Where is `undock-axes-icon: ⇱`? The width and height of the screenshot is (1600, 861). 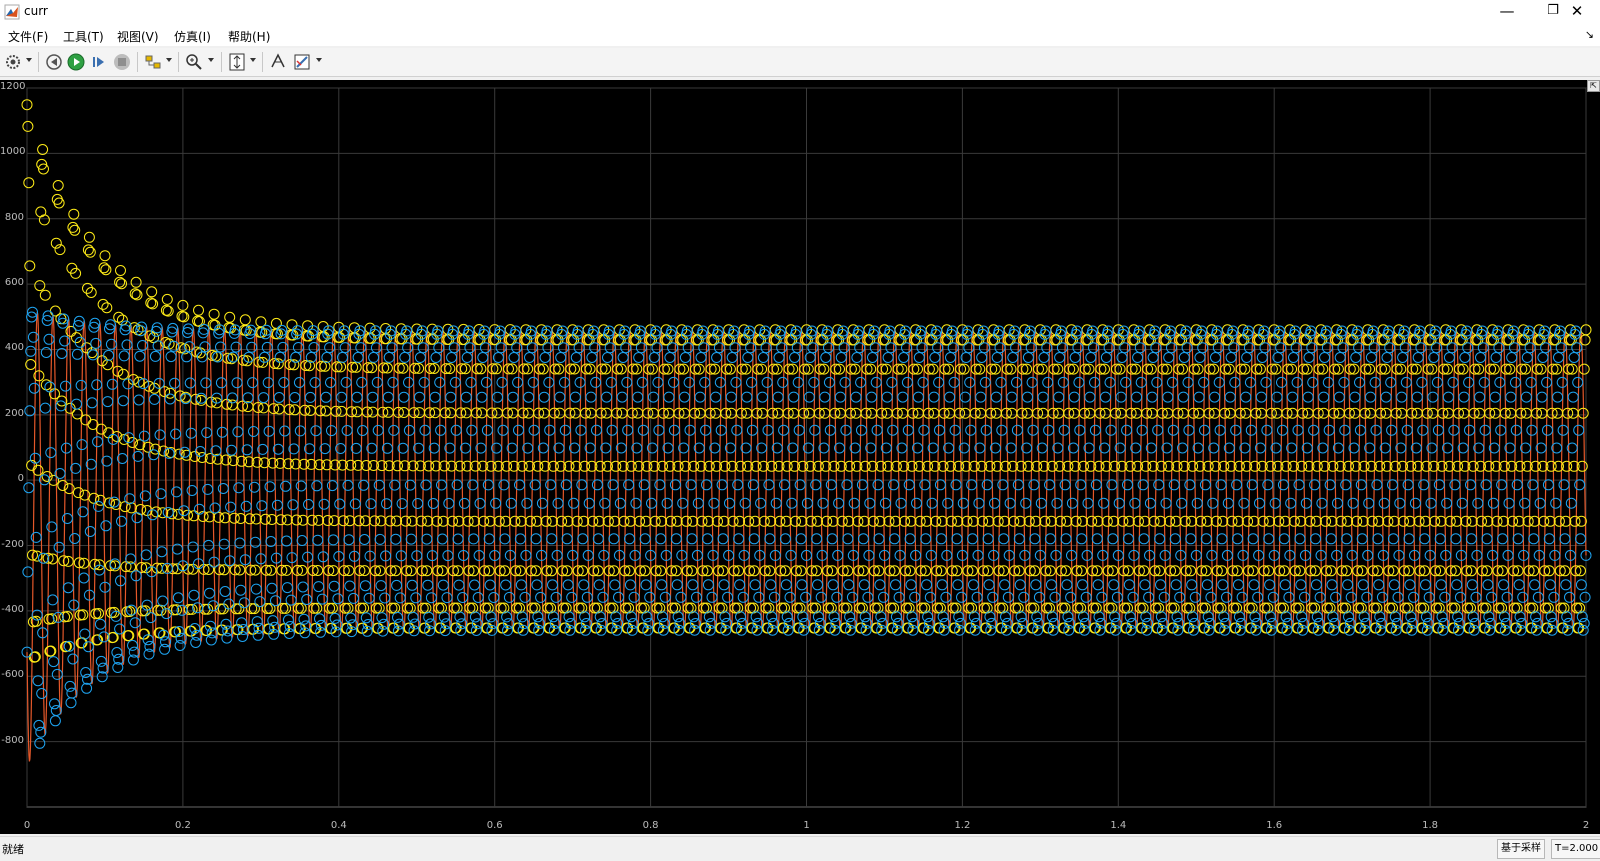
undock-axes-icon: ⇱ is located at coordinates (1593, 86).